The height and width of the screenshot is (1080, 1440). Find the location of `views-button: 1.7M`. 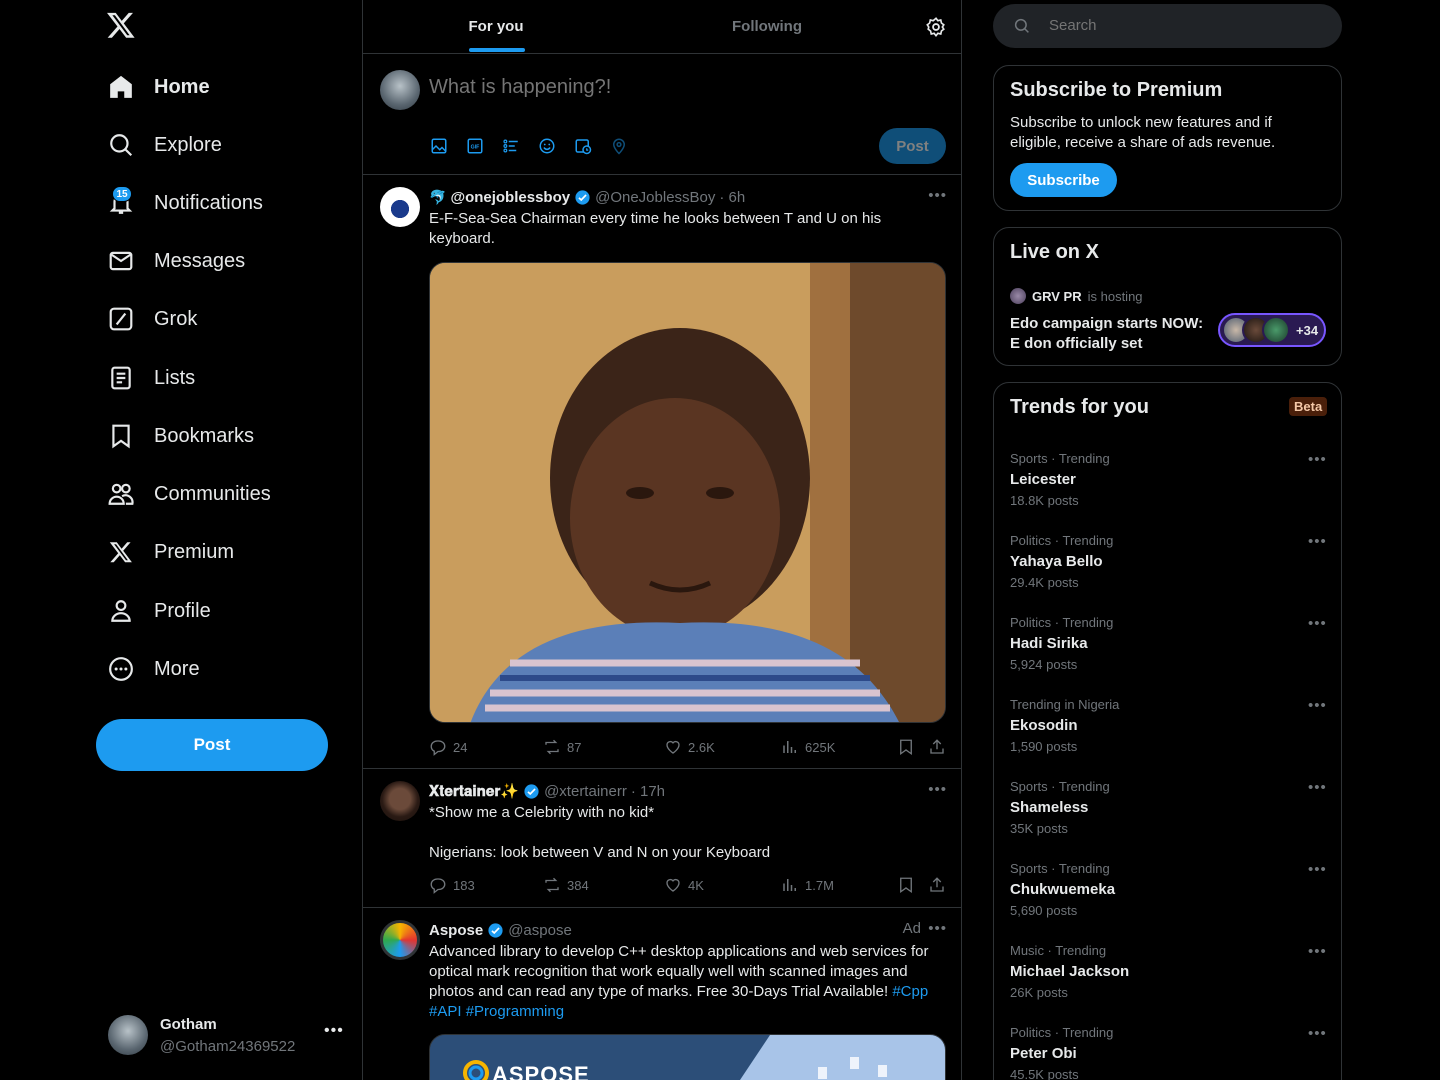

views-button: 1.7M is located at coordinates (807, 885).